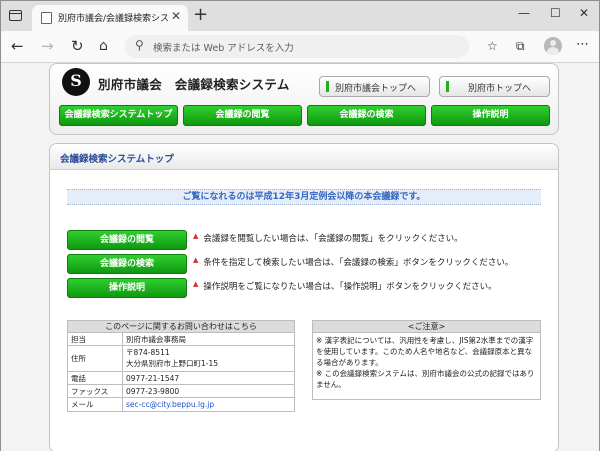  I want to click on search-description: ▲ 条件を指定して検索したい場合は、「会議録の検索」ボタンをクリックください。, so click(353, 262).